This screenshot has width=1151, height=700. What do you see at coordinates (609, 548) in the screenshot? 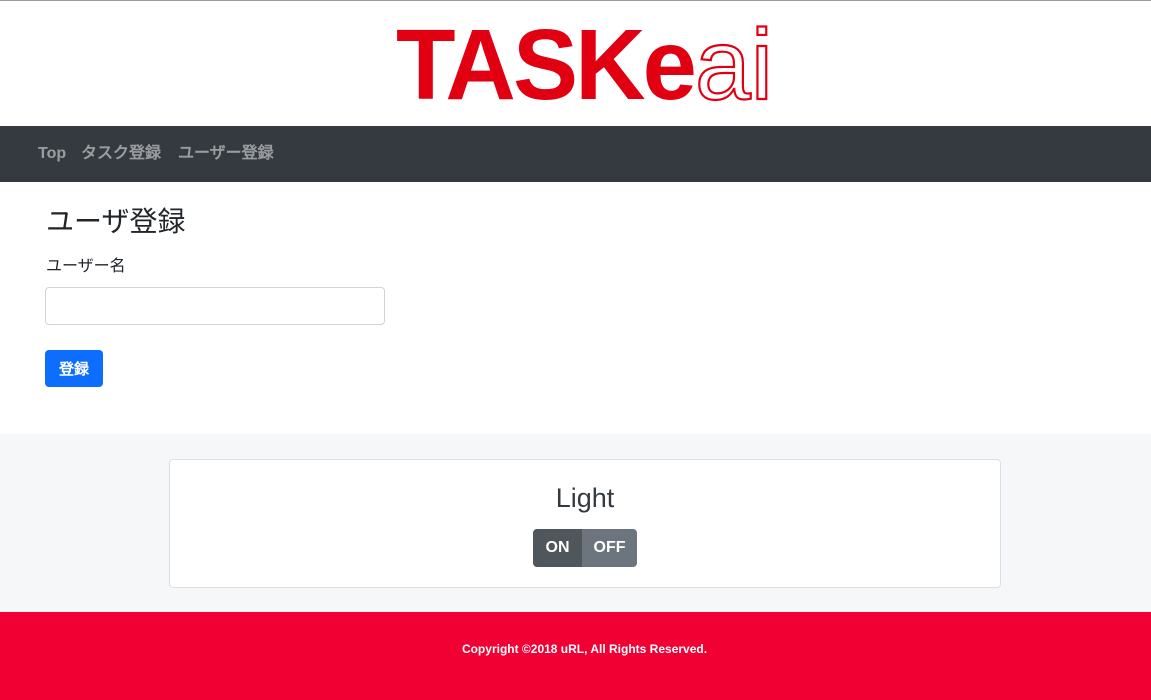
I see `light-off-button: OFF` at bounding box center [609, 548].